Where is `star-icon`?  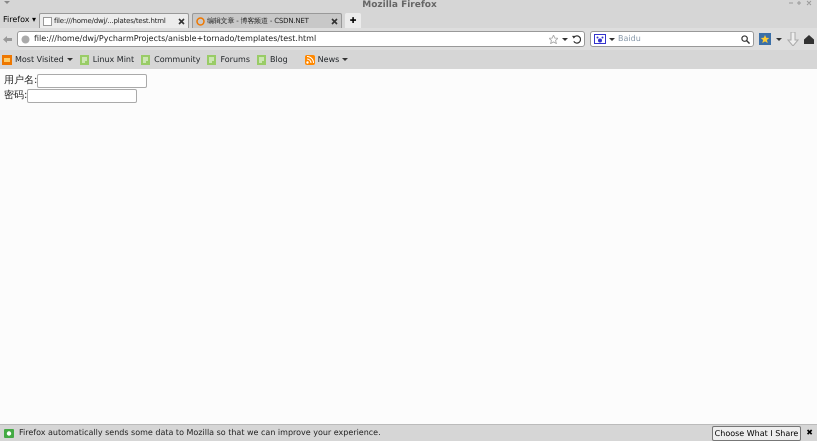
star-icon is located at coordinates (553, 39).